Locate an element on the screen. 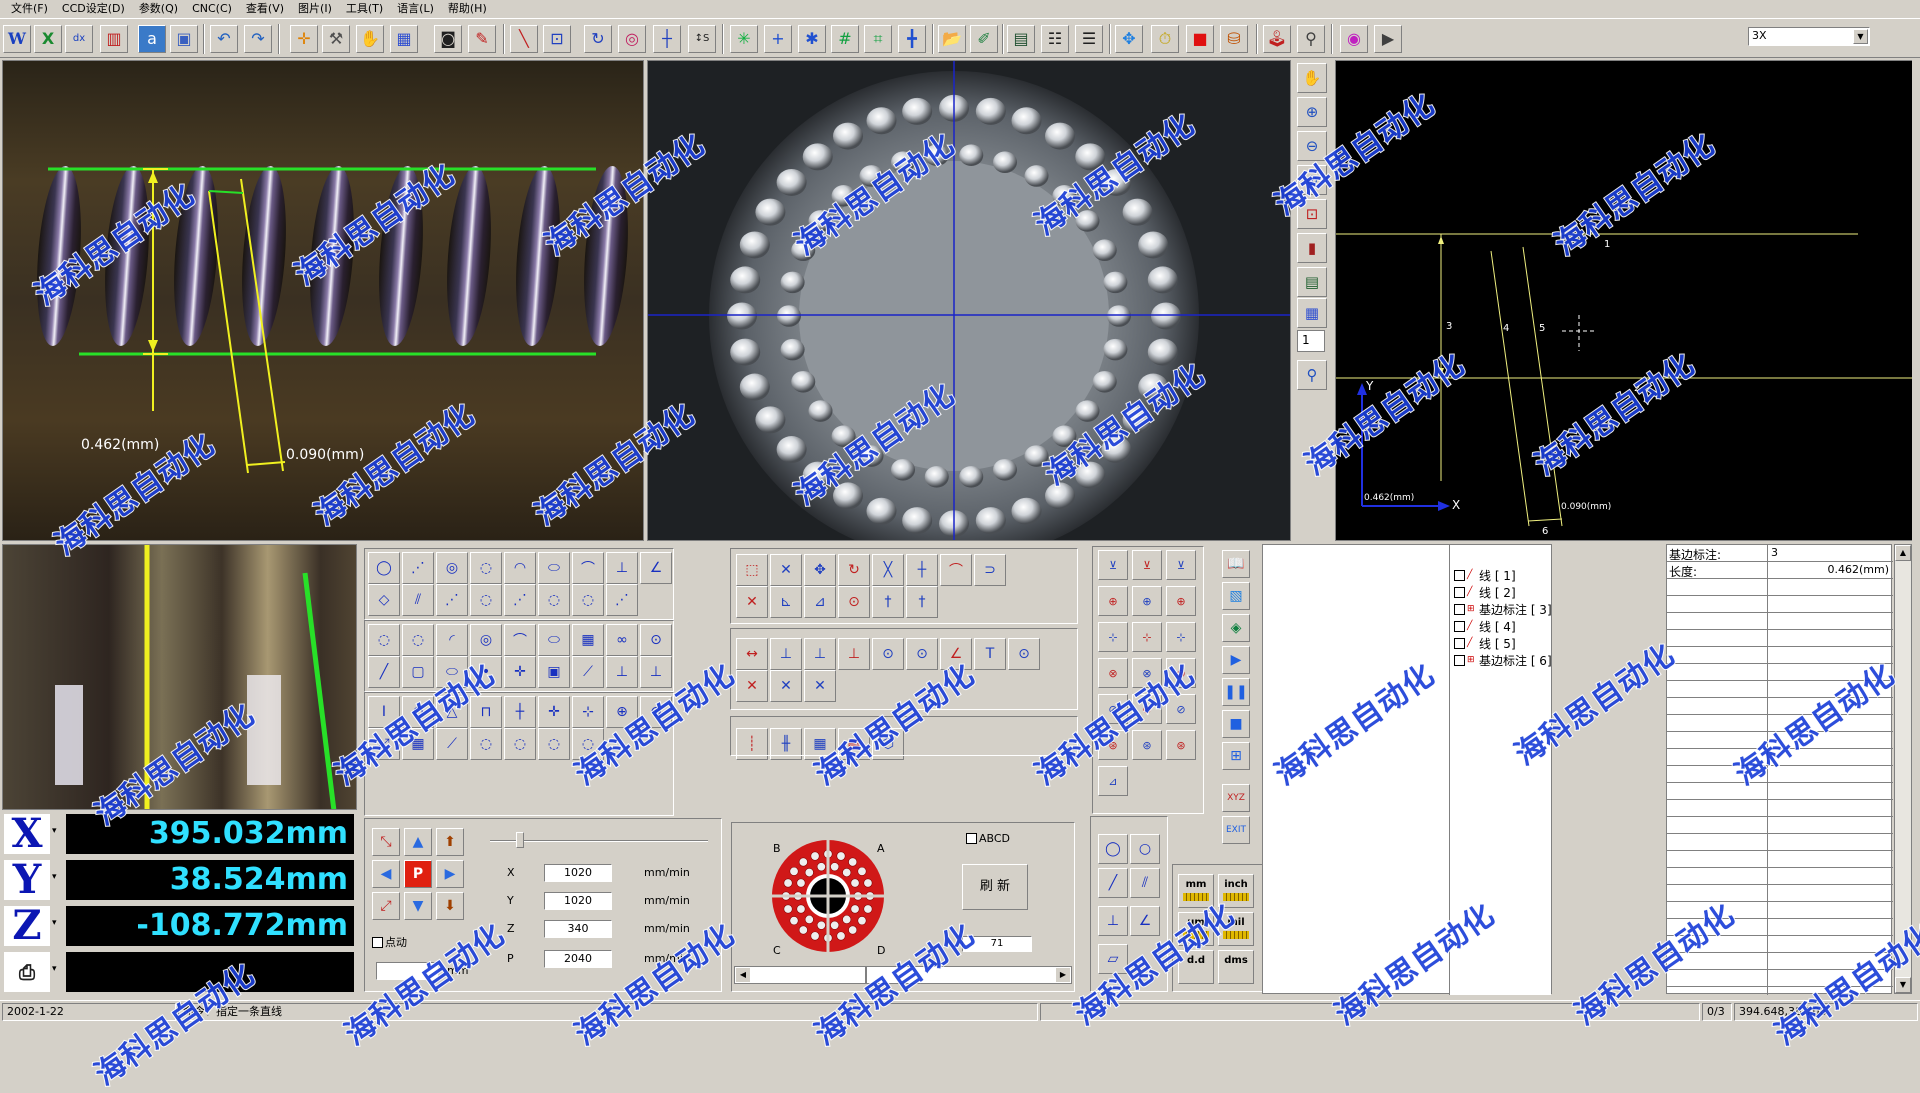 This screenshot has height=1093, width=1920. crosshair-select-icon: ✛ is located at coordinates (304, 39).